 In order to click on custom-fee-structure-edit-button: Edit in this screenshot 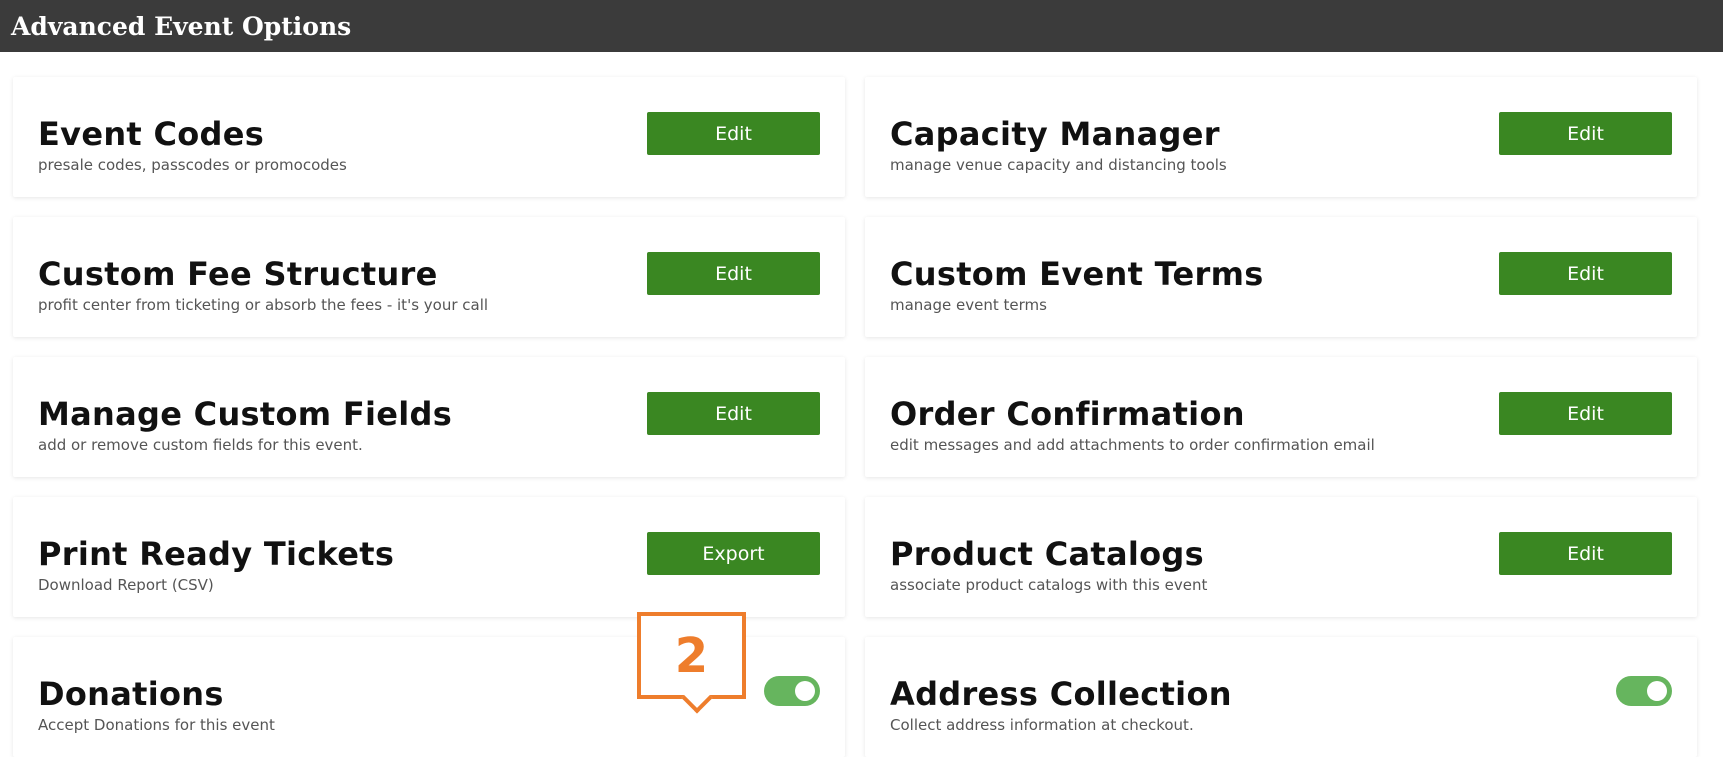, I will do `click(733, 273)`.